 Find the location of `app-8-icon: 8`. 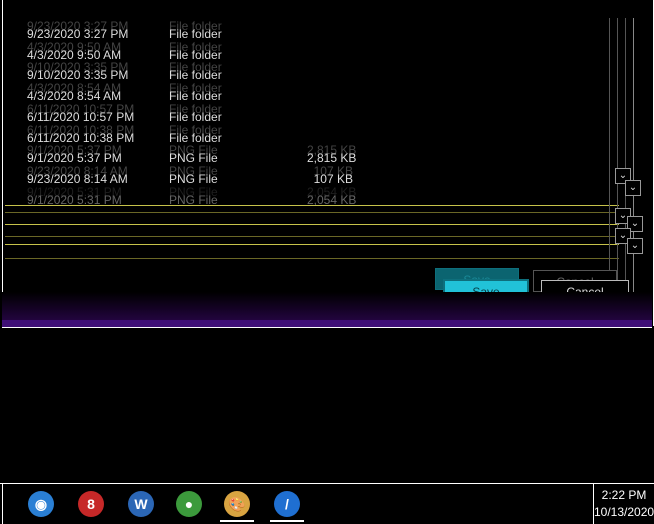

app-8-icon: 8 is located at coordinates (91, 504).